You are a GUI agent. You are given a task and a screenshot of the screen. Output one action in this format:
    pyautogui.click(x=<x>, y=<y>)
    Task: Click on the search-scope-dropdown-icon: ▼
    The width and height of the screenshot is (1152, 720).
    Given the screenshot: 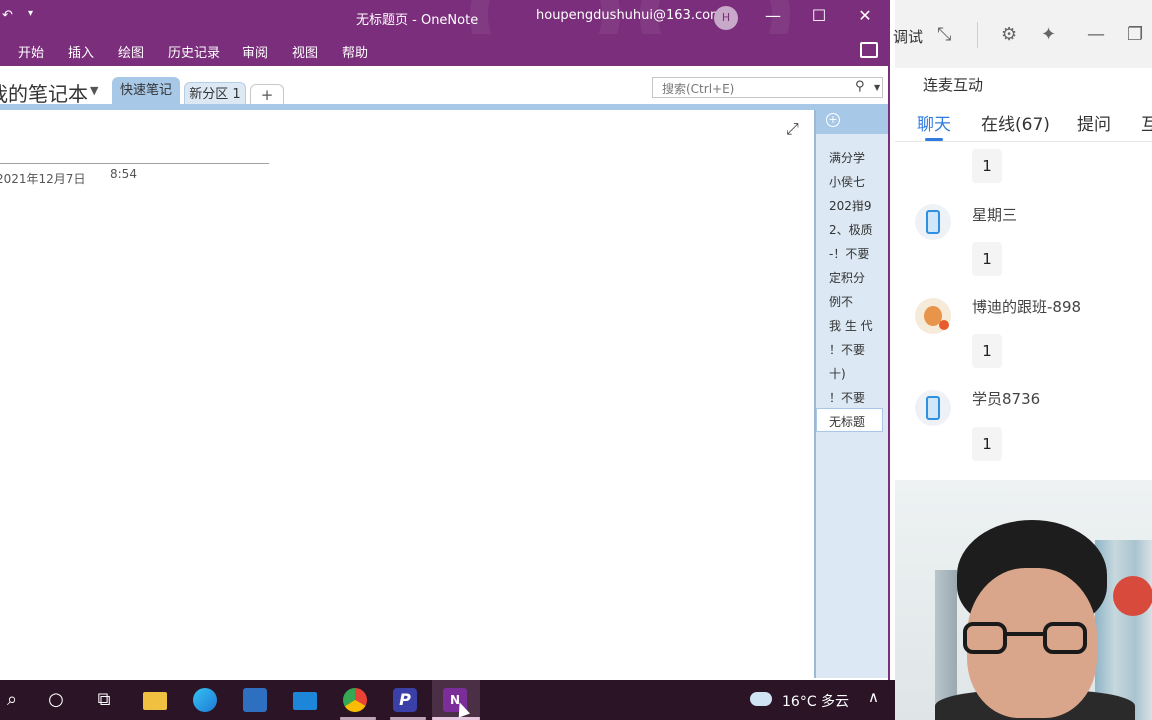 What is the action you would take?
    pyautogui.click(x=877, y=87)
    